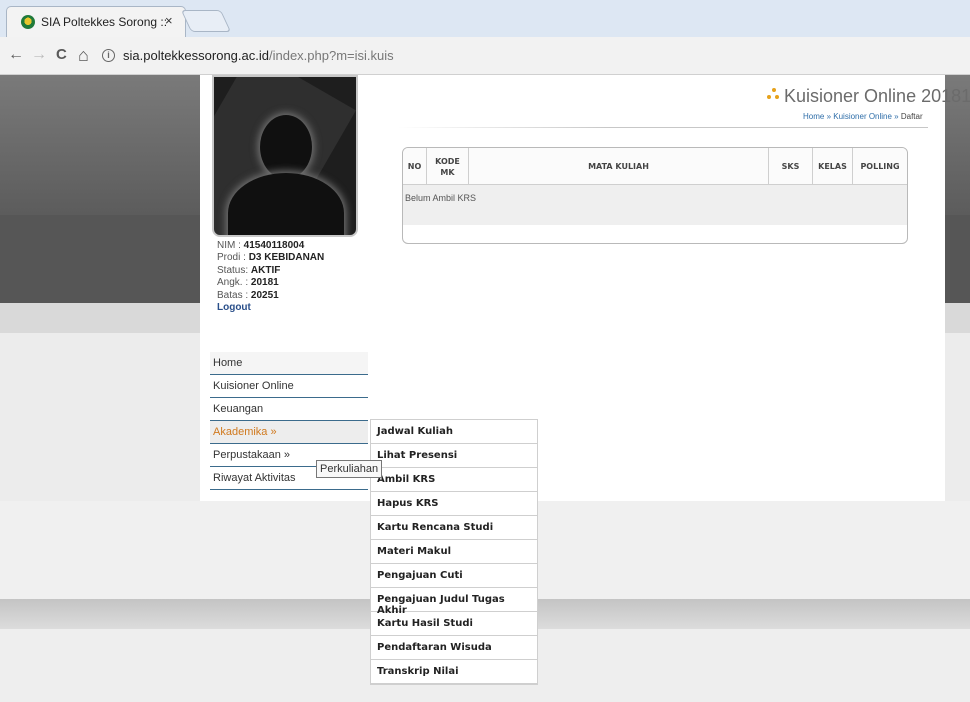 This screenshot has height=702, width=970. I want to click on sidebar-item-kuisioner-online: Kuisioner Online, so click(289, 386).